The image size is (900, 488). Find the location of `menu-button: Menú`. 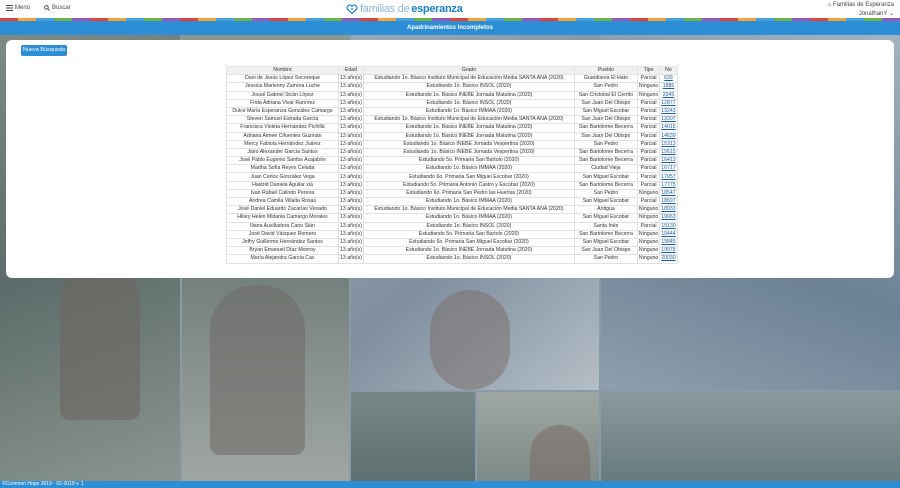

menu-button: Menú is located at coordinates (18, 8).